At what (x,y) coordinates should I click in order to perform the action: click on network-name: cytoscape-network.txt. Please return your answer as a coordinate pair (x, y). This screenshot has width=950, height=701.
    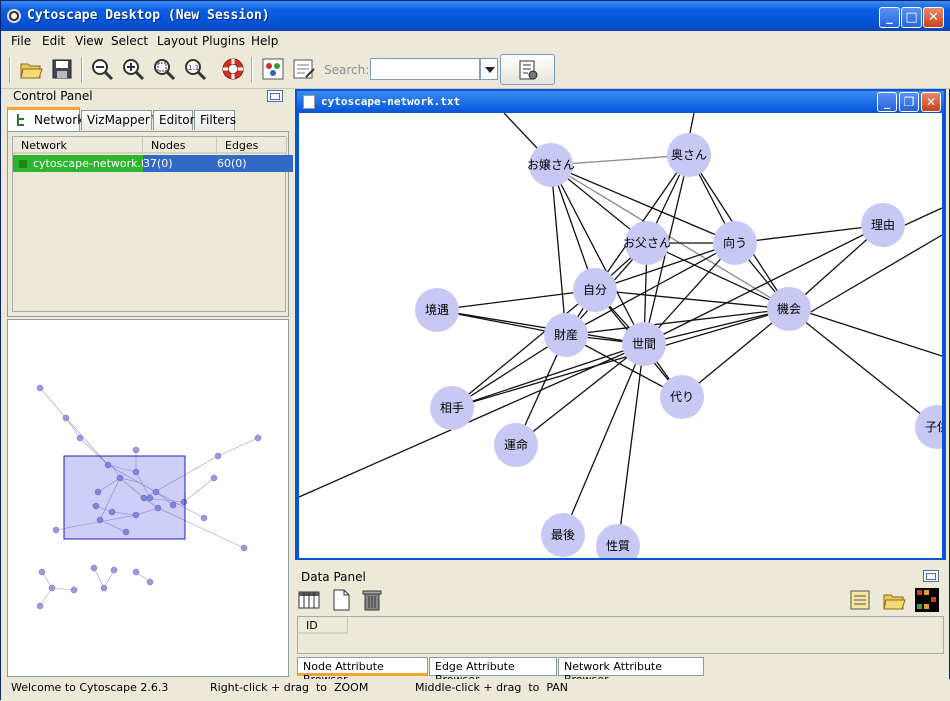
    Looking at the image, I should click on (78, 163).